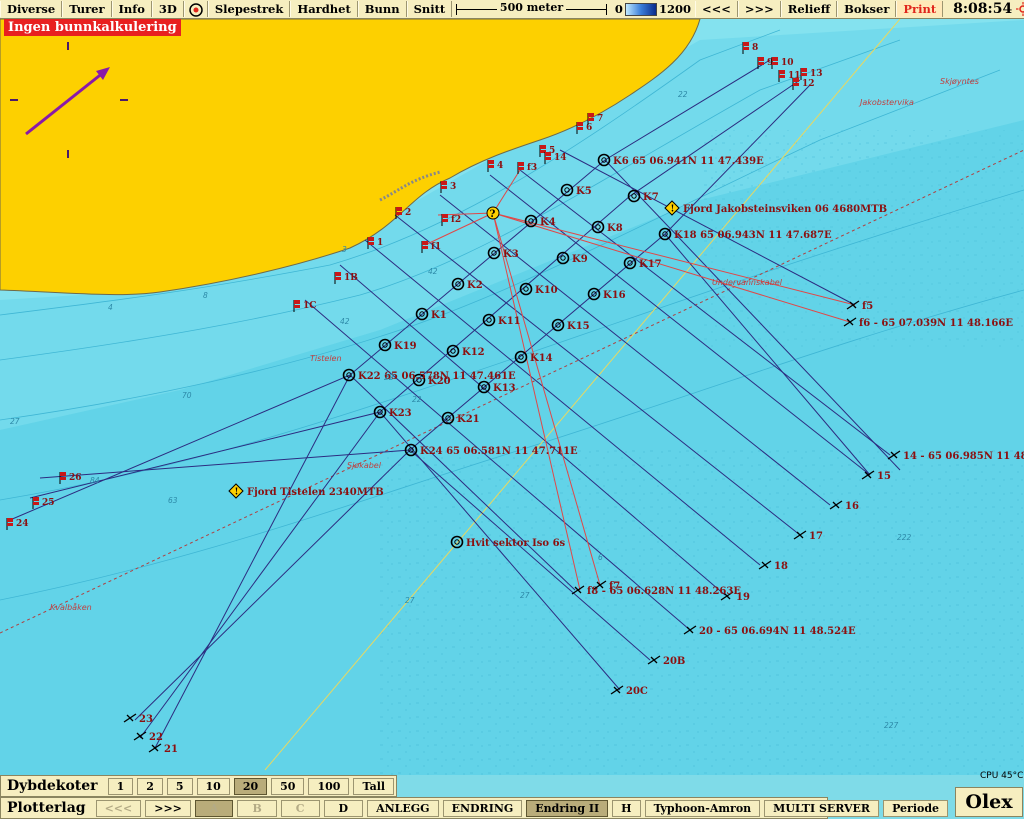 Image resolution: width=1024 pixels, height=819 pixels. Describe the element at coordinates (928, 323) in the screenshot. I see `anchor-point: f6 - 65 07.039N 11 48.166E` at that location.